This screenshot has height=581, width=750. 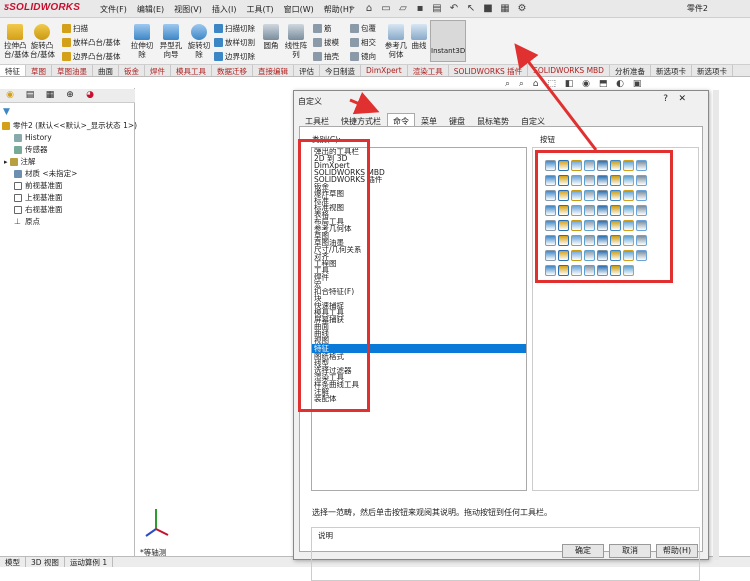 I want to click on lofted-cut-icon, so click(x=218, y=42).